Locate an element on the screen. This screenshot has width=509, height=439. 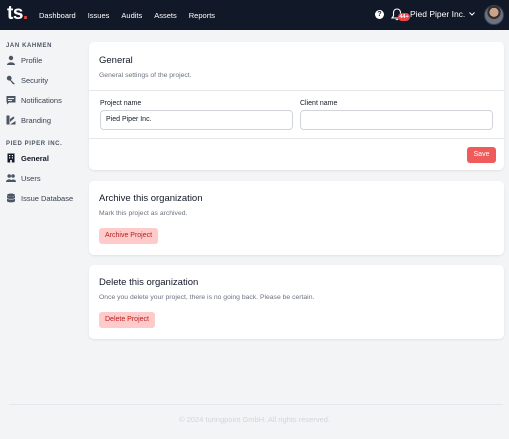
key-icon is located at coordinates (10, 80).